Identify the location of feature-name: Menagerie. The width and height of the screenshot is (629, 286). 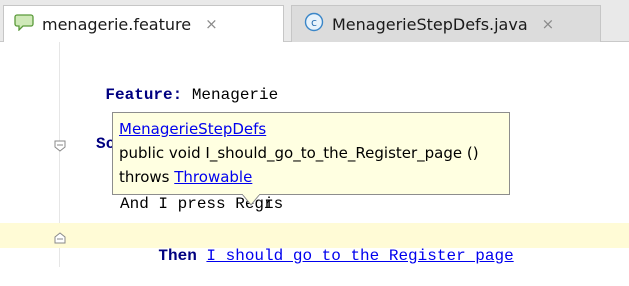
(230, 95).